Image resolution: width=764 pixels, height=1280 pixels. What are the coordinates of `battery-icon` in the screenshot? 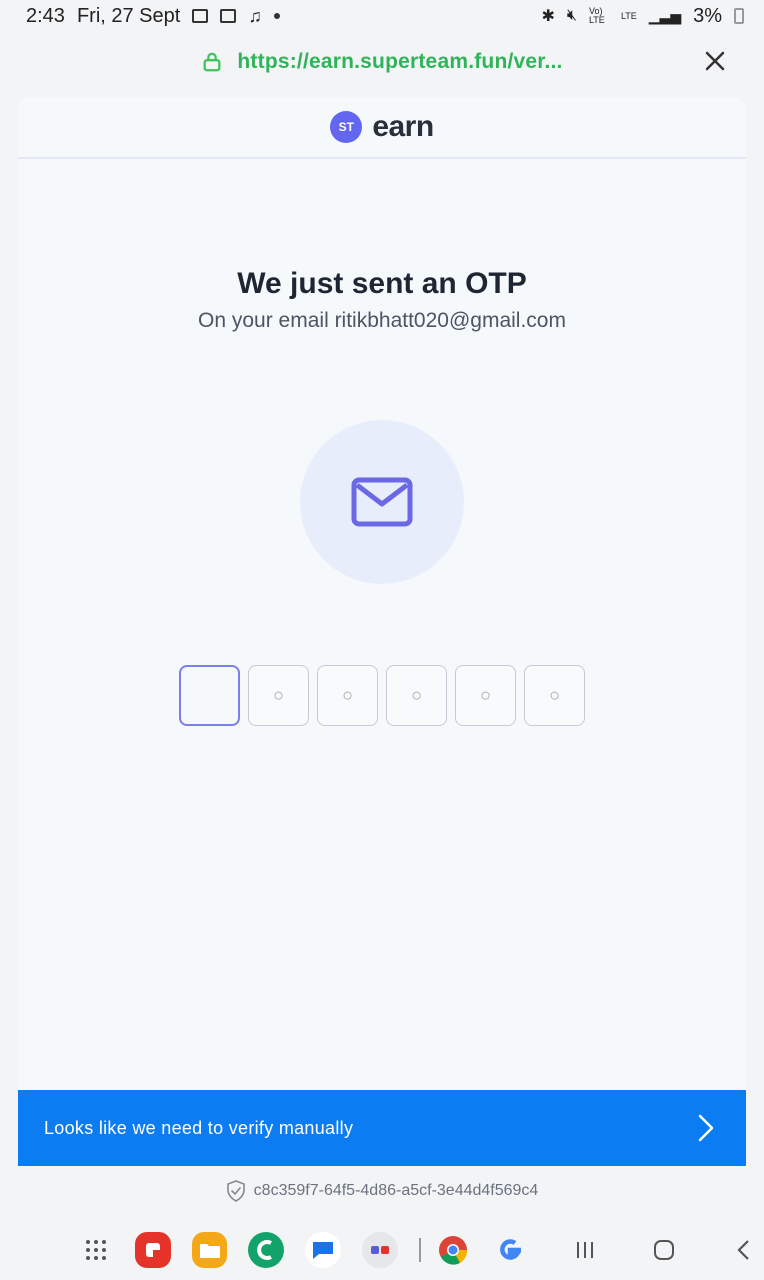 It's located at (739, 16).